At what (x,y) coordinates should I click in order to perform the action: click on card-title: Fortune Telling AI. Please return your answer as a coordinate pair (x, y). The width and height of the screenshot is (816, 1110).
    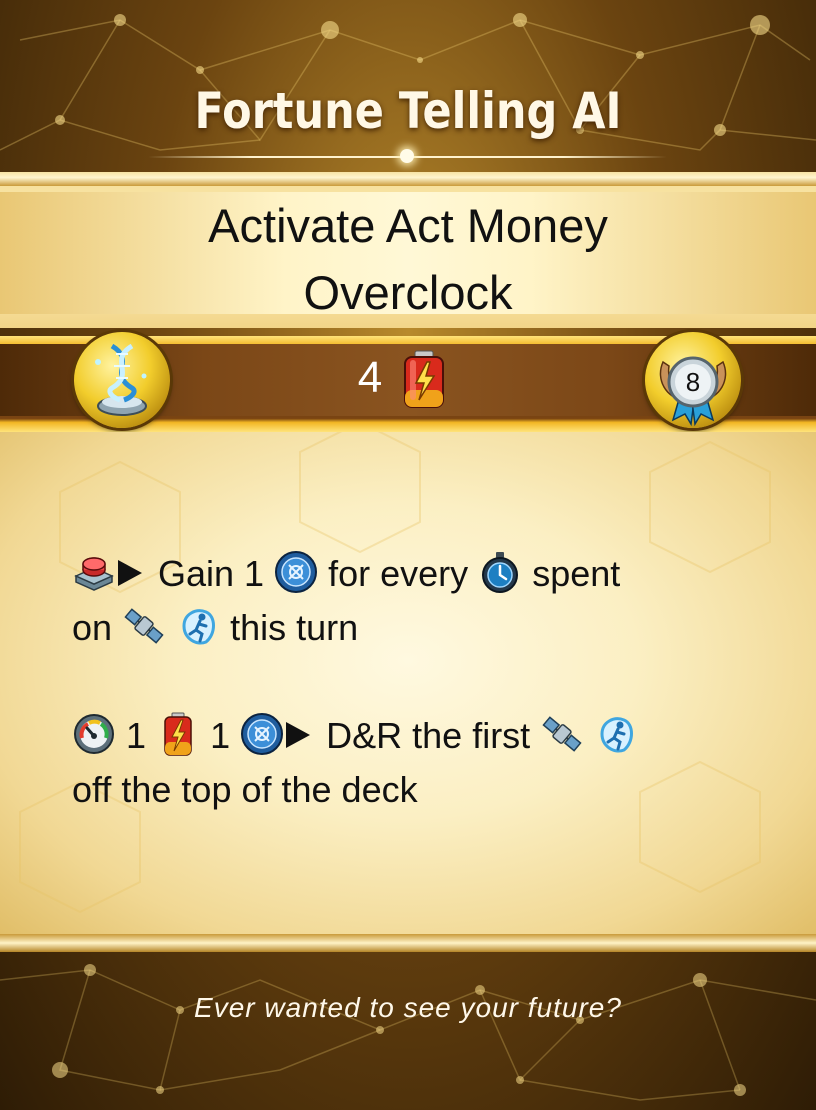
    Looking at the image, I should click on (408, 111).